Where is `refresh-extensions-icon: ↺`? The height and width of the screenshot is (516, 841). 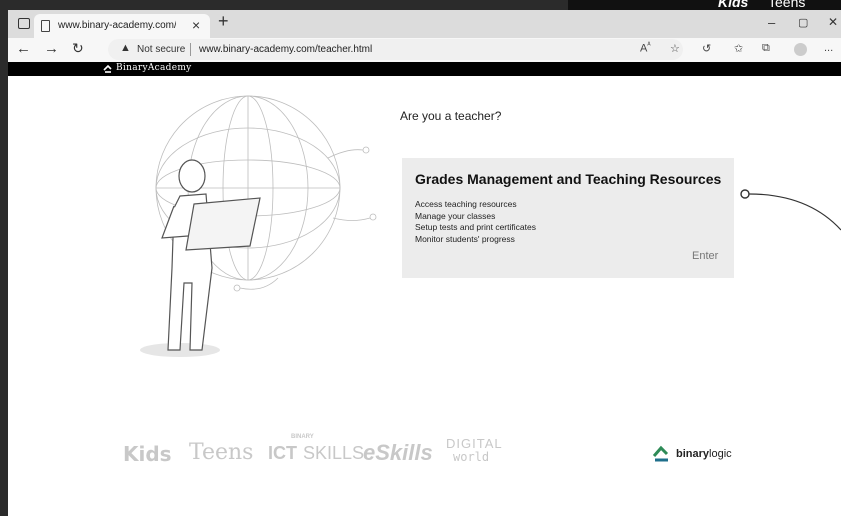
refresh-extensions-icon: ↺ is located at coordinates (706, 48).